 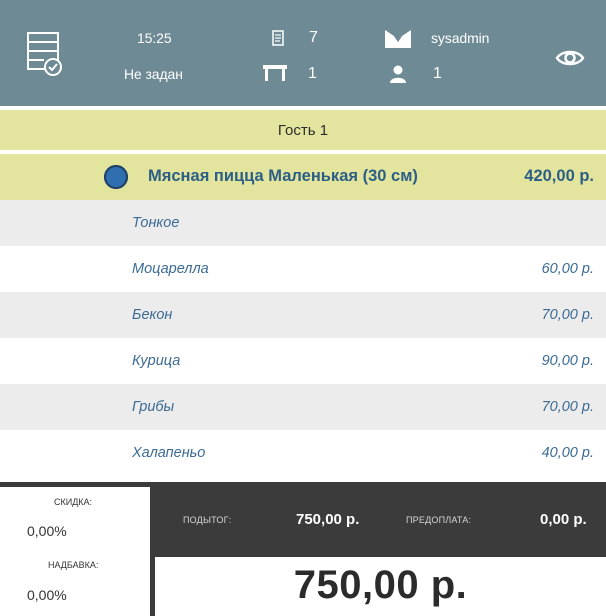 What do you see at coordinates (567, 269) in the screenshot?
I see `modifier-price: 60,00 р.` at bounding box center [567, 269].